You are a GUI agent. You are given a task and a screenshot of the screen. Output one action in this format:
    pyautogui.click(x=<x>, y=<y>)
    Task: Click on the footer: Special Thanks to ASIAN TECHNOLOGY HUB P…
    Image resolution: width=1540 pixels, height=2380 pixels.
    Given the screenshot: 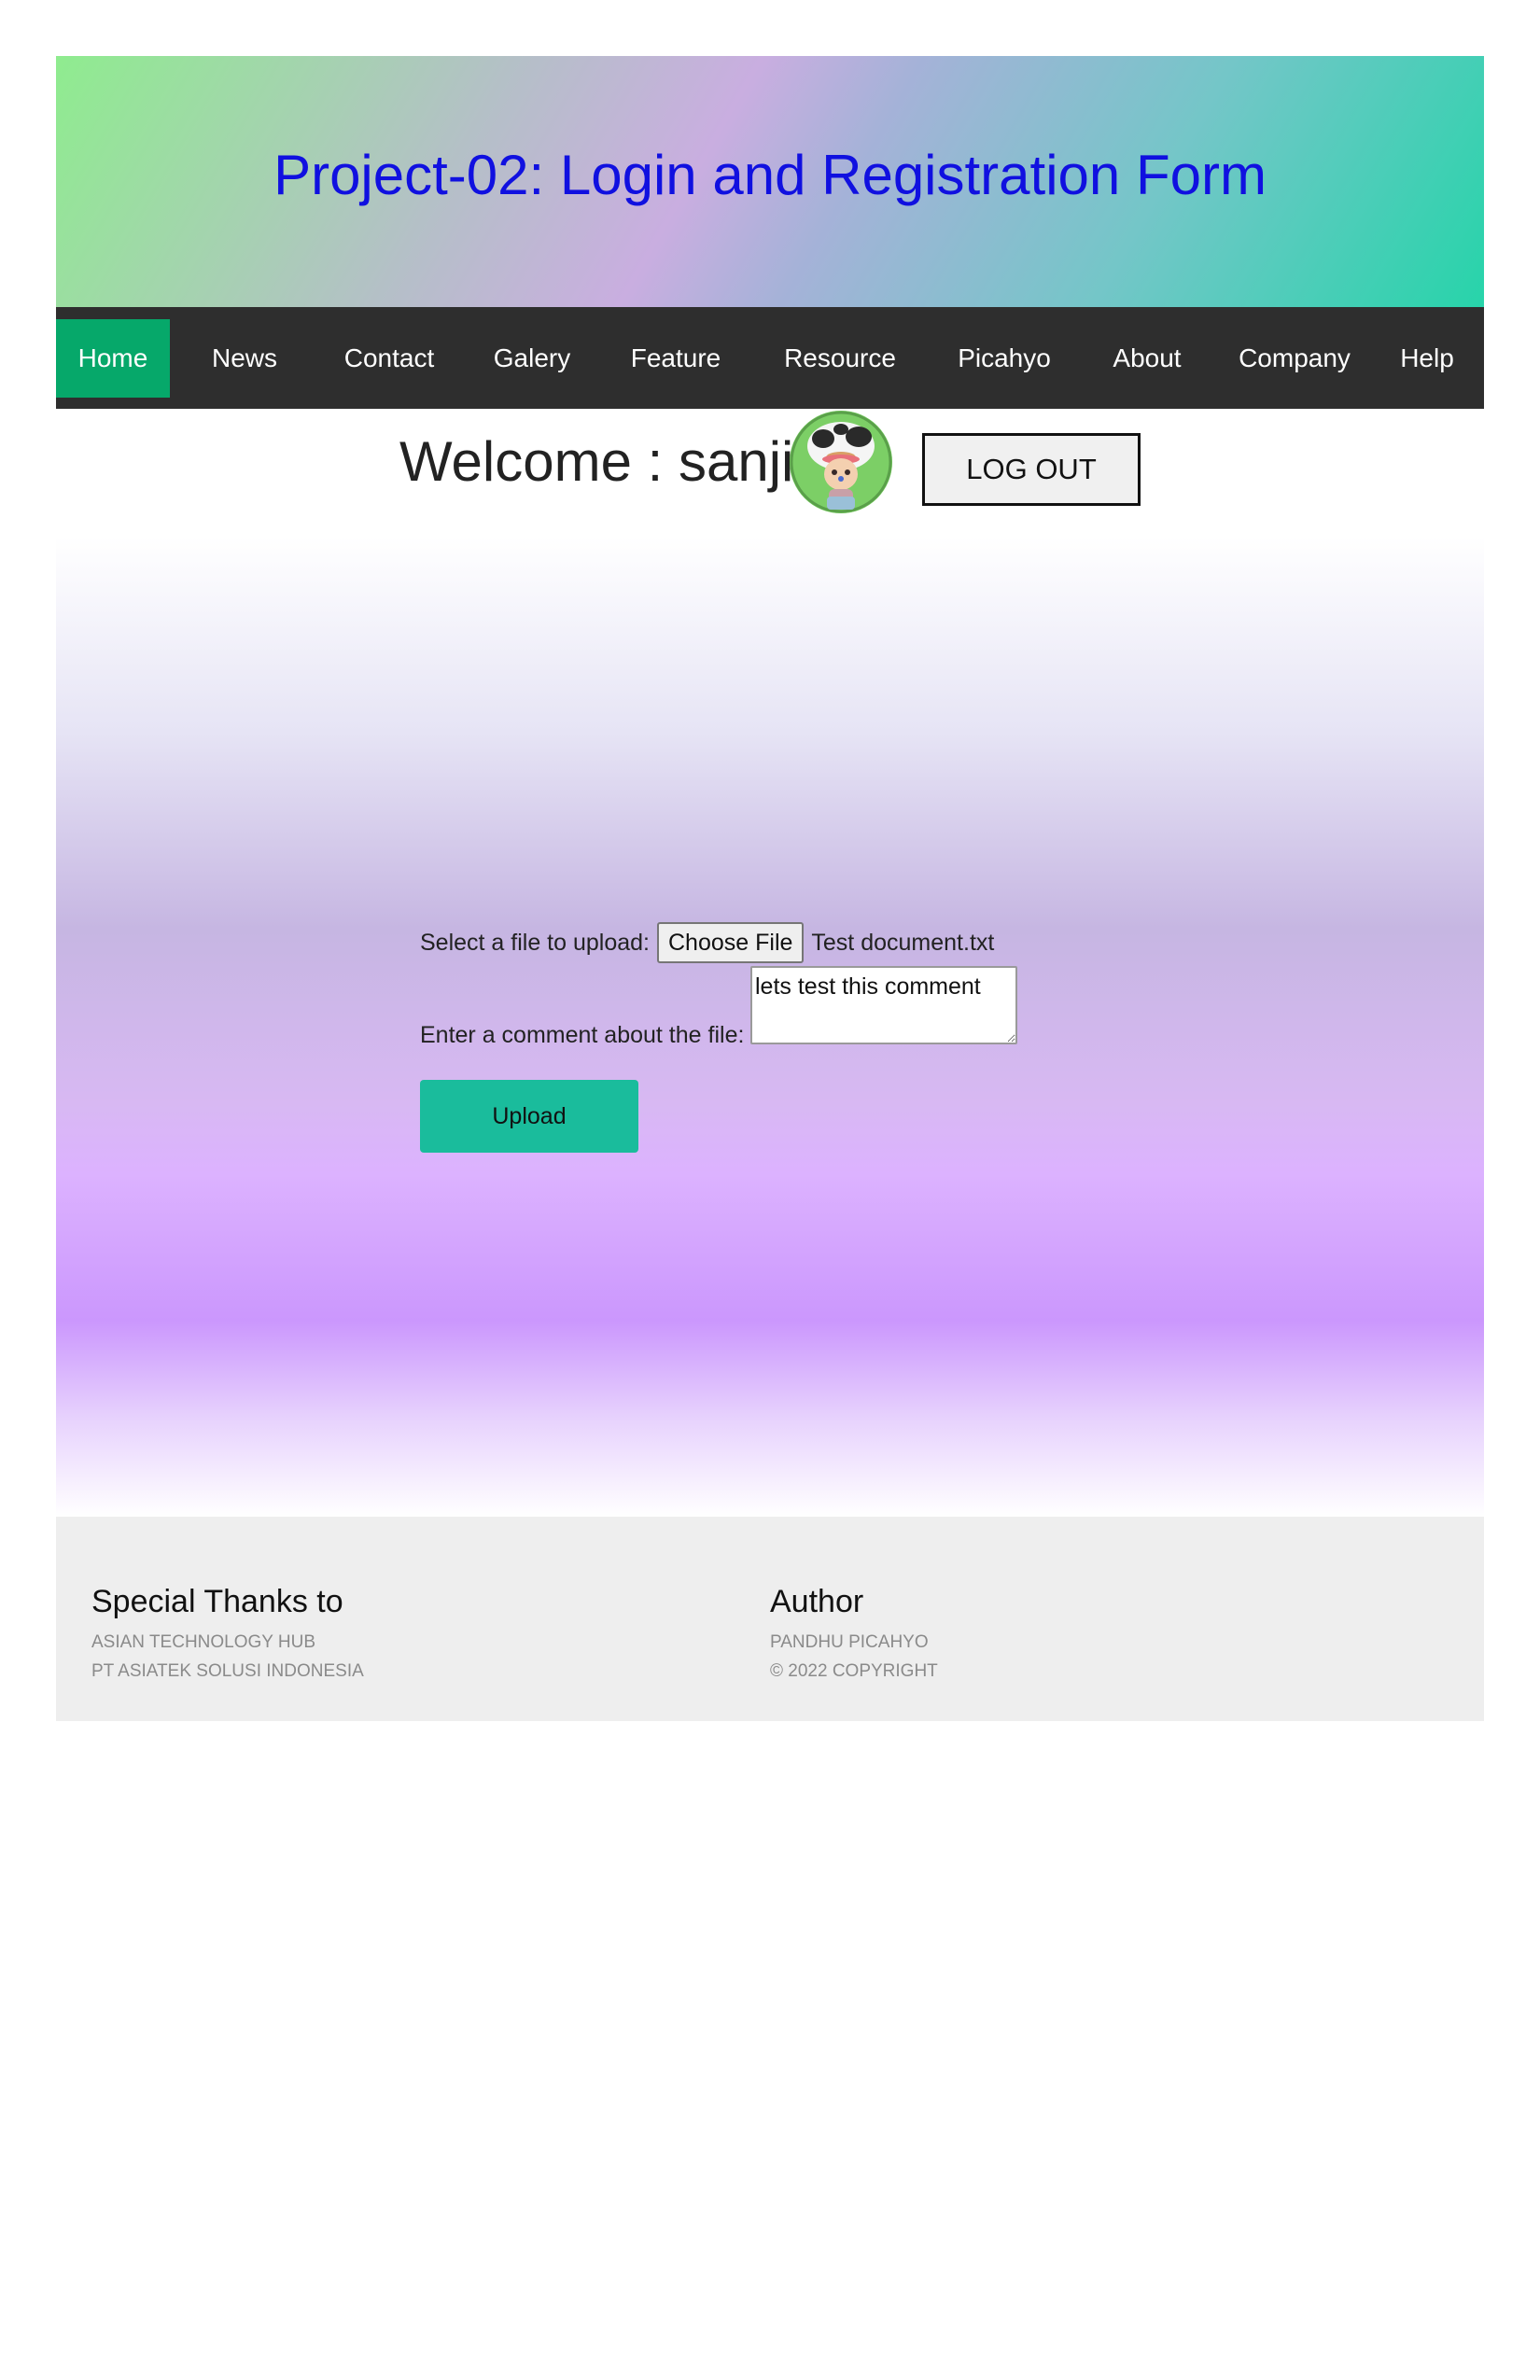 What is the action you would take?
    pyautogui.click(x=770, y=1619)
    